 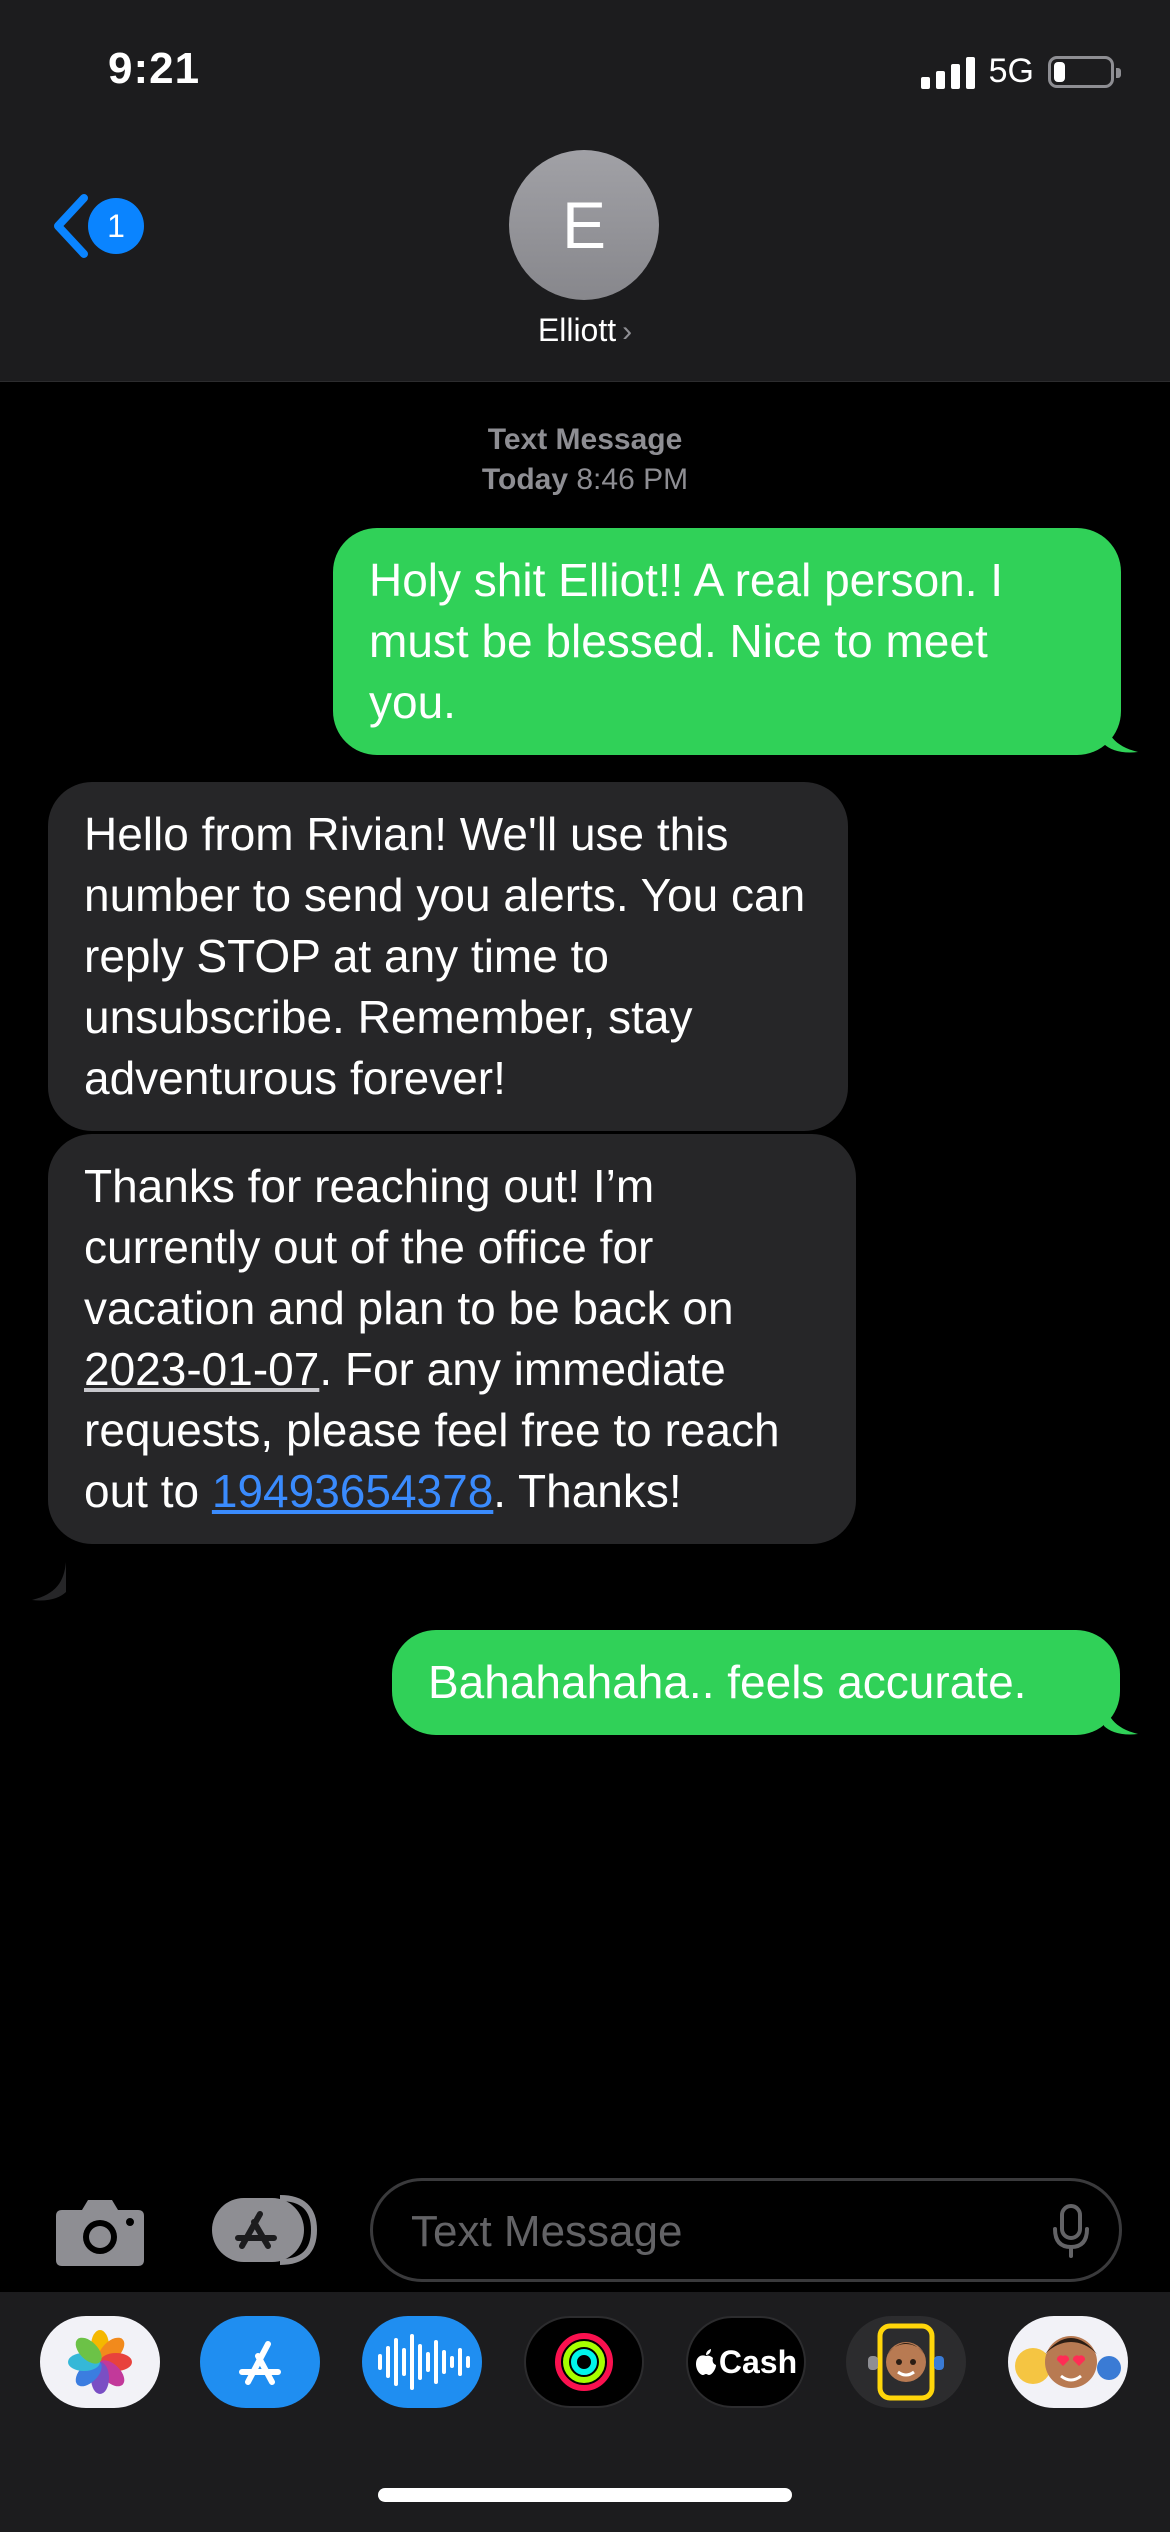 I want to click on message-text: Bahahahaha.. feels accurate., so click(x=727, y=1682).